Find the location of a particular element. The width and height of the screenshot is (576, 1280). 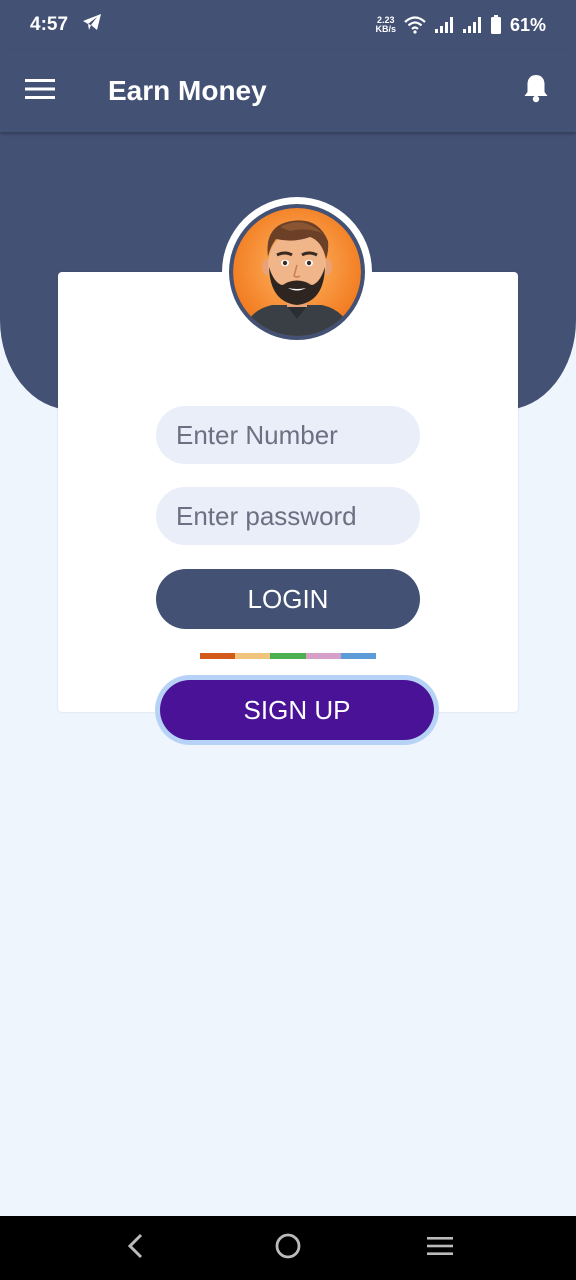

app-title: Earn Money is located at coordinates (187, 90).